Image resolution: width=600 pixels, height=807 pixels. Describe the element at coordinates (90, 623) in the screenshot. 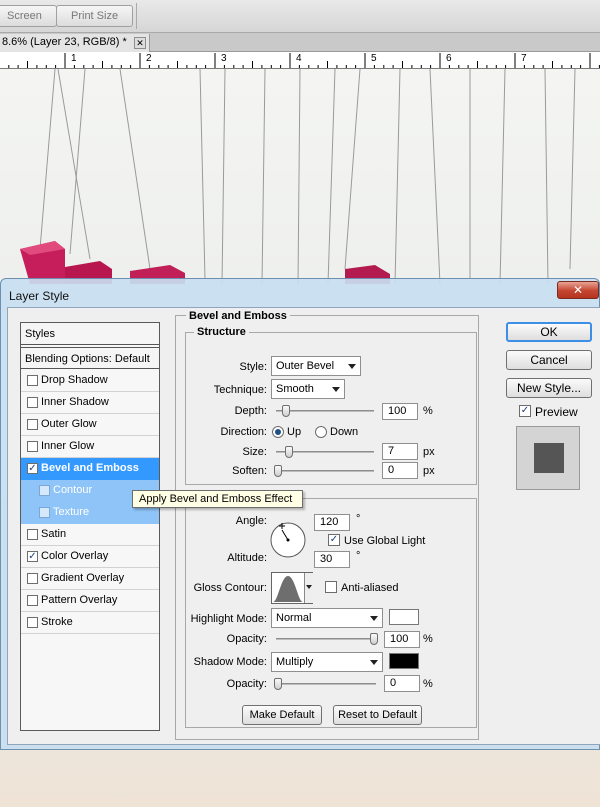

I see `style-item-stroke: Stroke` at that location.